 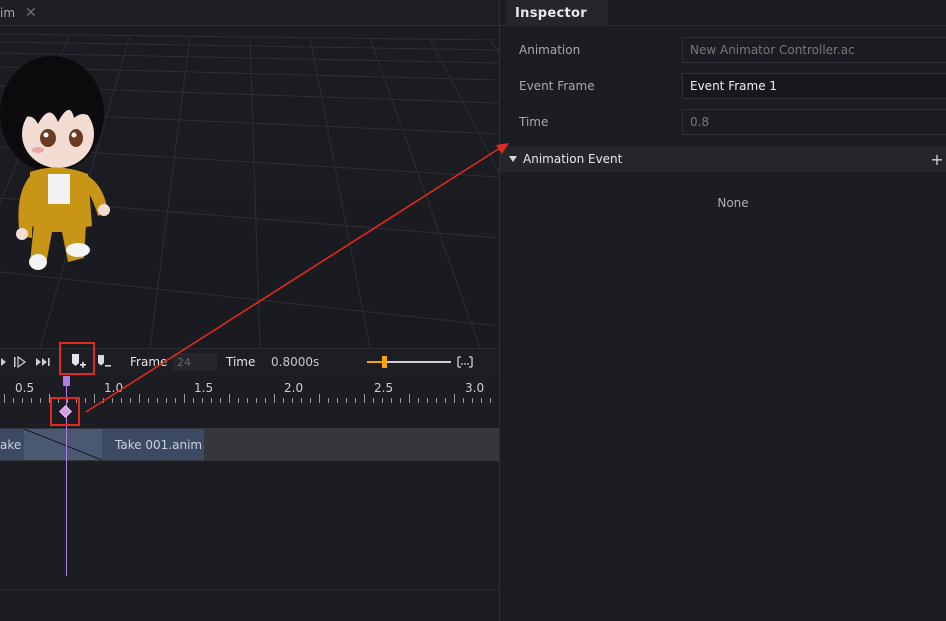 I want to click on clip-take-001: Take 001.anim, so click(x=153, y=444).